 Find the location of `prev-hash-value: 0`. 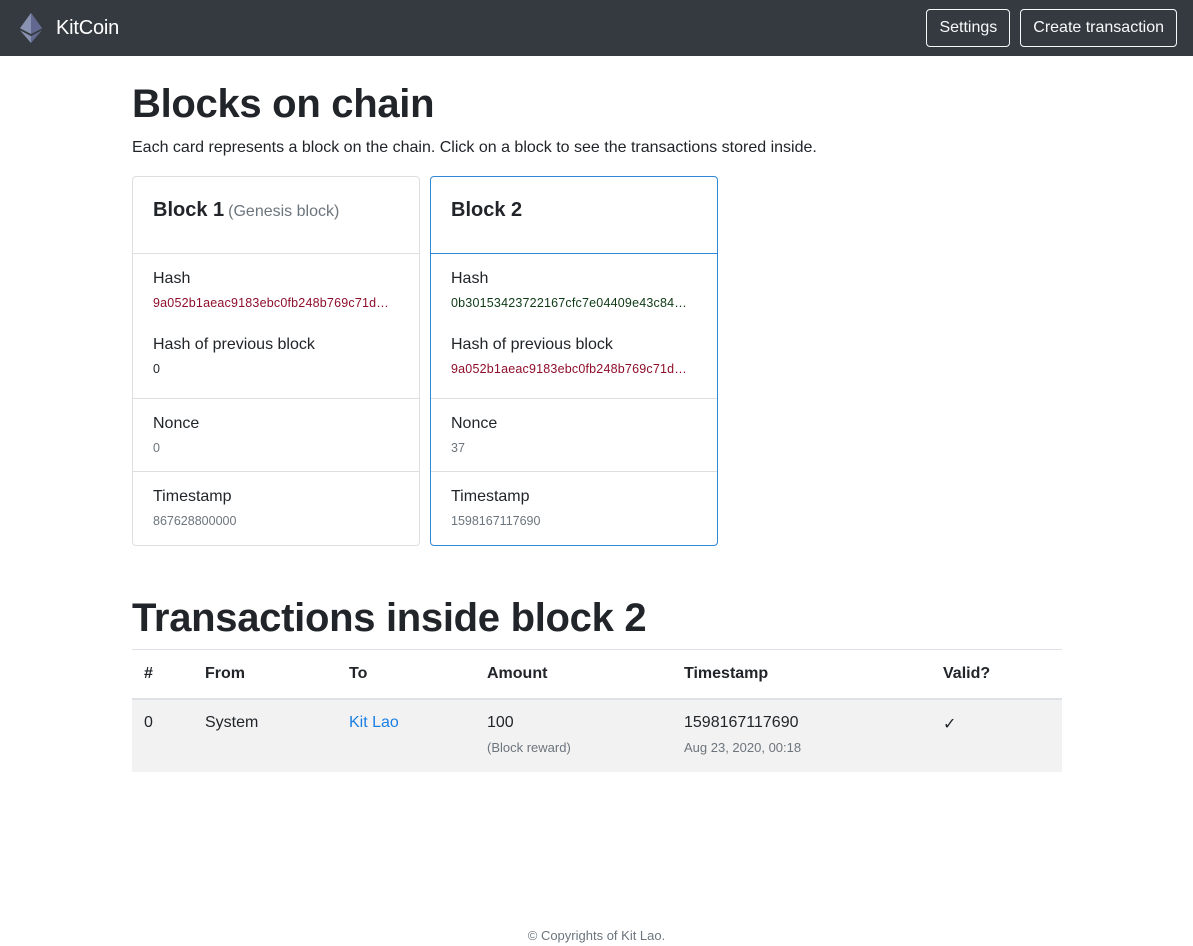

prev-hash-value: 0 is located at coordinates (156, 369).